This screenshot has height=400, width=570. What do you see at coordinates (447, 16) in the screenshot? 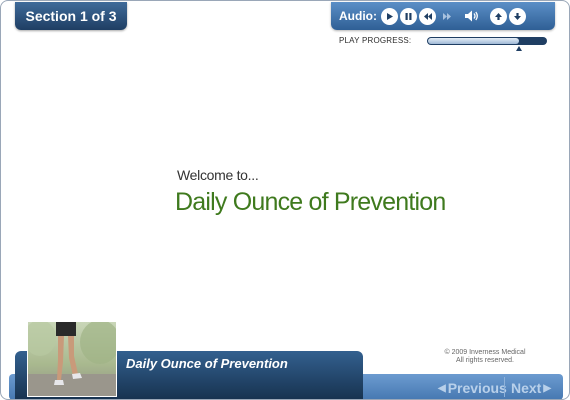
I see `fast-forward-icon` at bounding box center [447, 16].